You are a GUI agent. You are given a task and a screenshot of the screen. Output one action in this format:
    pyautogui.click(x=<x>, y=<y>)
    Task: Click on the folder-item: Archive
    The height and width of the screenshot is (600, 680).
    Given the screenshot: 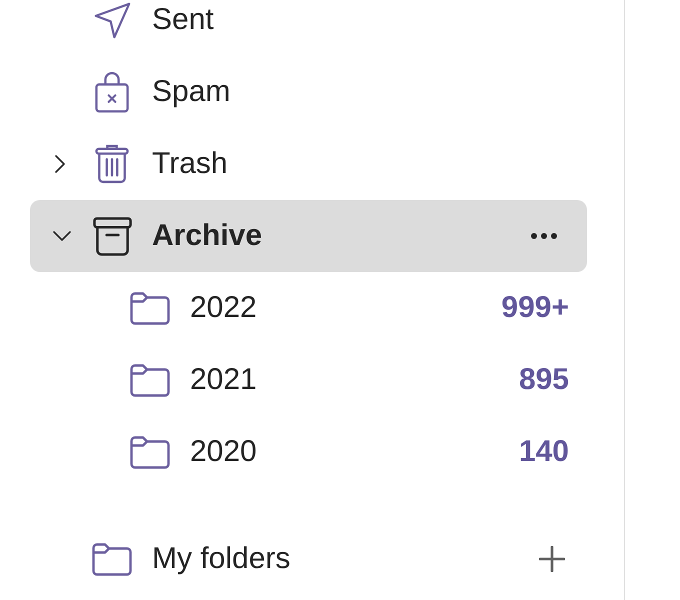 What is the action you would take?
    pyautogui.click(x=308, y=236)
    